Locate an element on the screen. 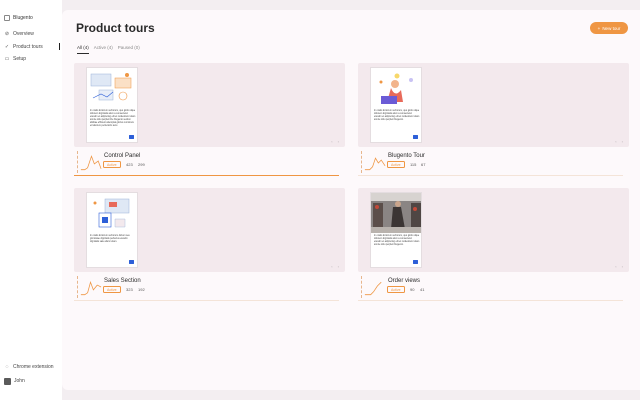 This screenshot has height=400, width=640. page-title: Product tours is located at coordinates (115, 28).